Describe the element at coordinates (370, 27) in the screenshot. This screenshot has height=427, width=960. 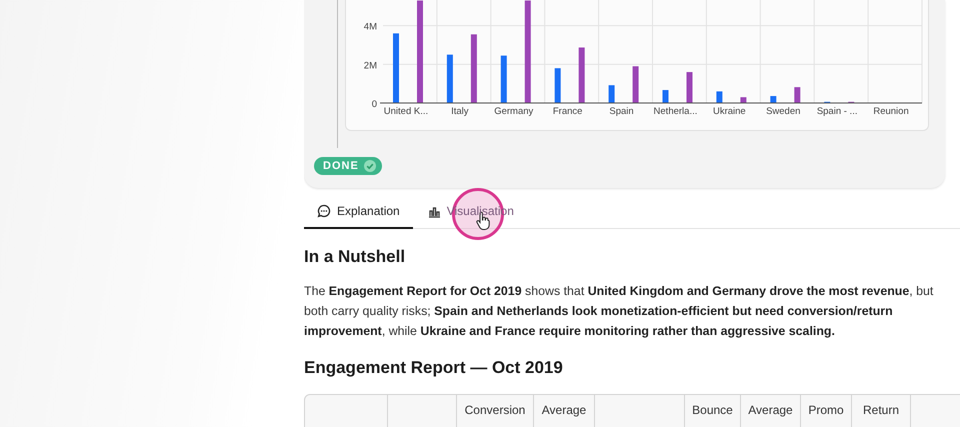
I see `y-tick-label: 4M` at that location.